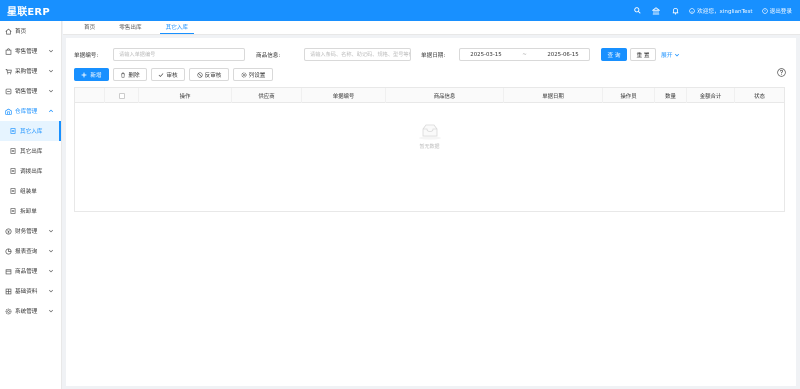 This screenshot has height=389, width=800. I want to click on logout-button: 退出登录, so click(776, 11).